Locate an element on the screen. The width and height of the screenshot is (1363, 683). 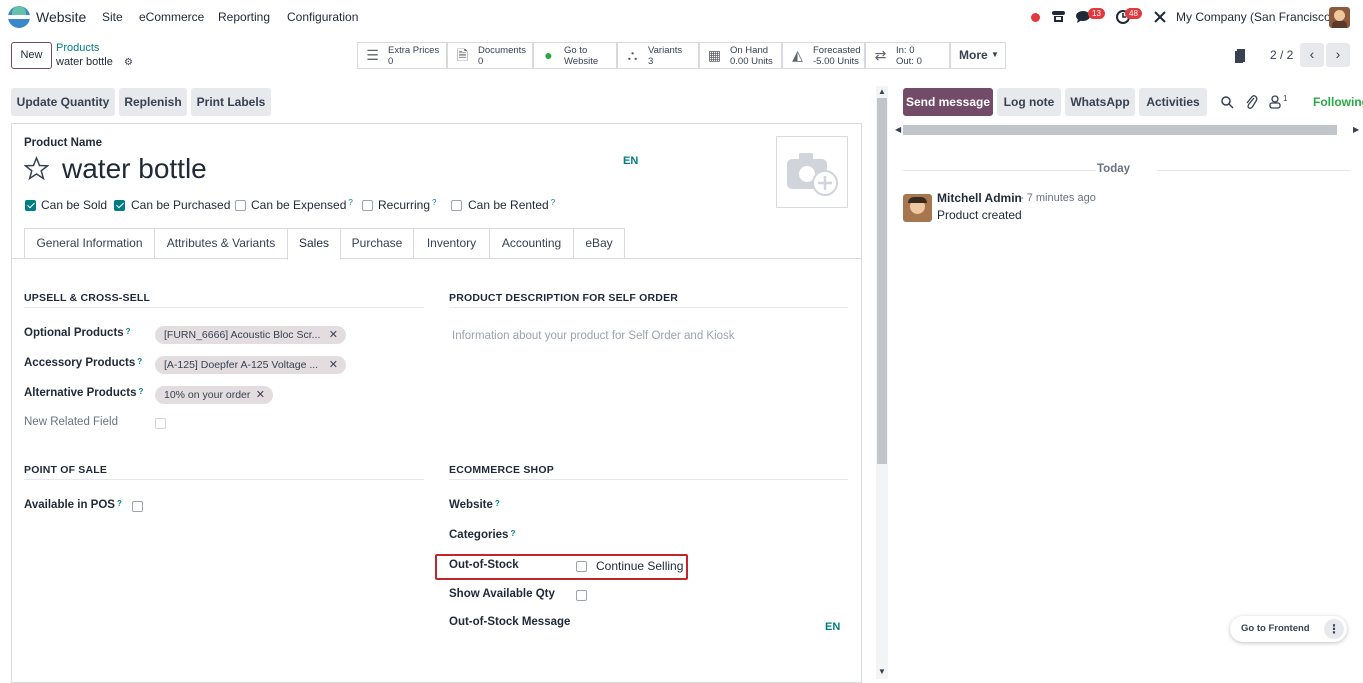
star-icon is located at coordinates (36, 168).